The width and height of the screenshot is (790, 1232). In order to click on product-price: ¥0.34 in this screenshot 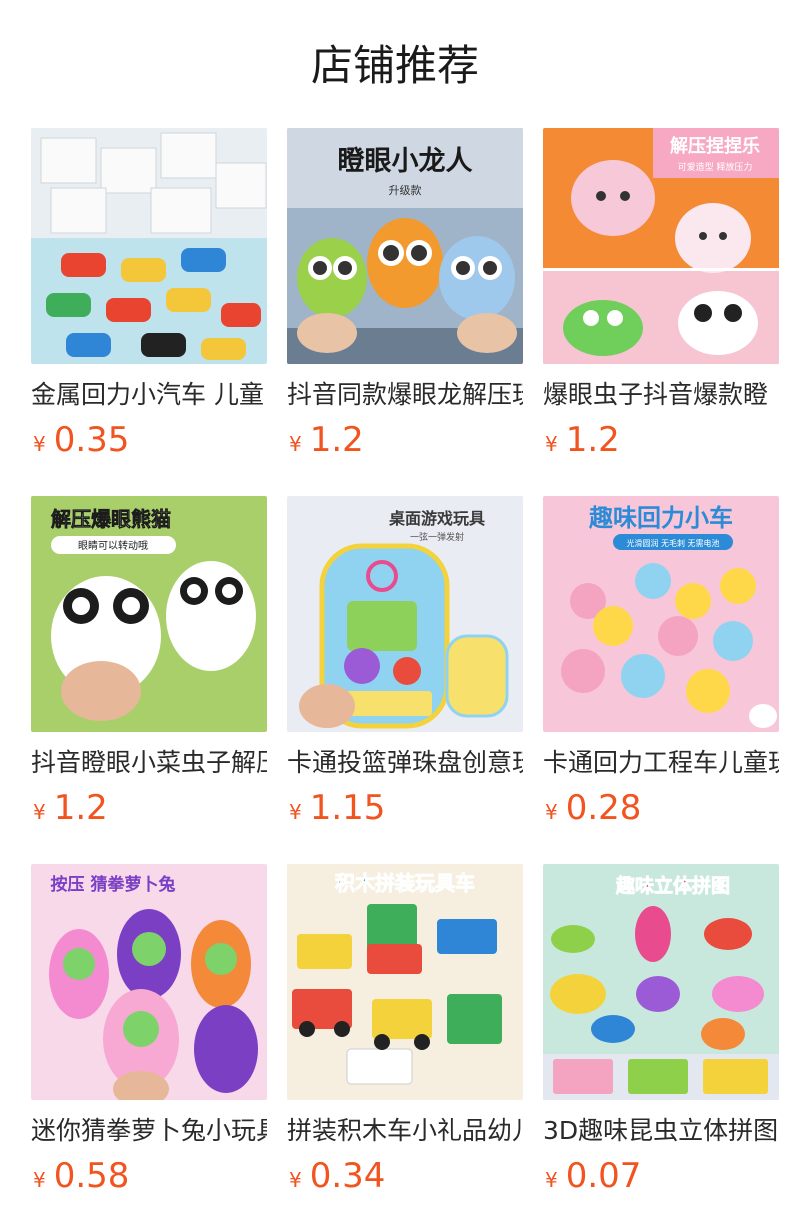, I will do `click(405, 1176)`.